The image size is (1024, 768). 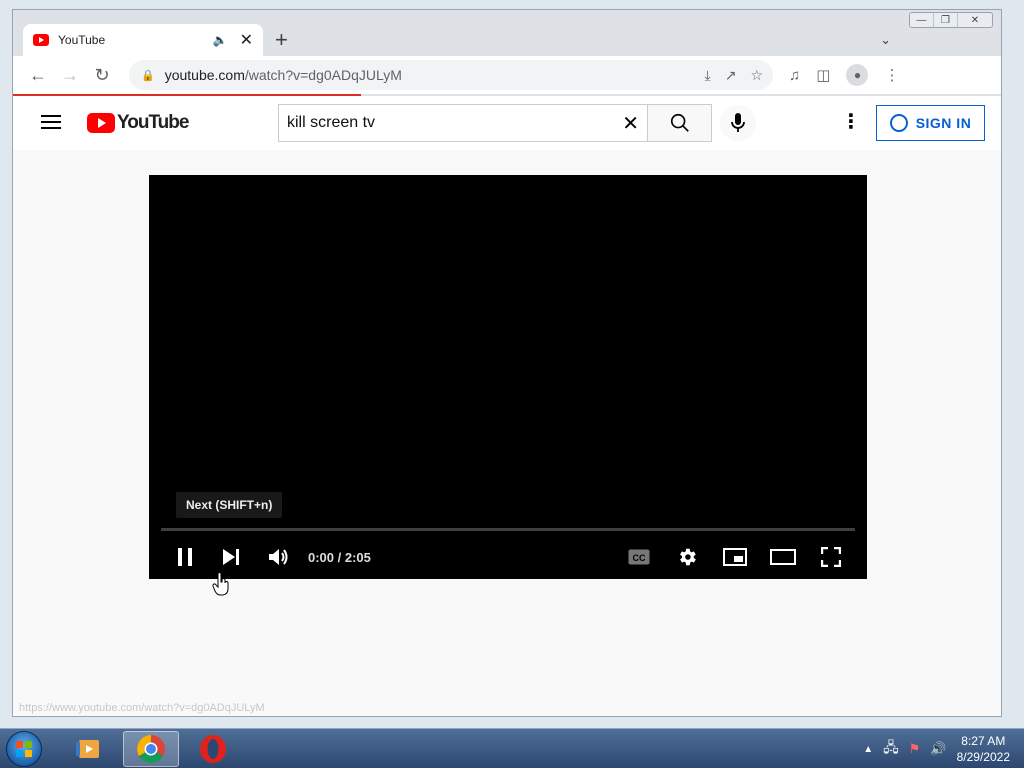 I want to click on volume-button, so click(x=279, y=557).